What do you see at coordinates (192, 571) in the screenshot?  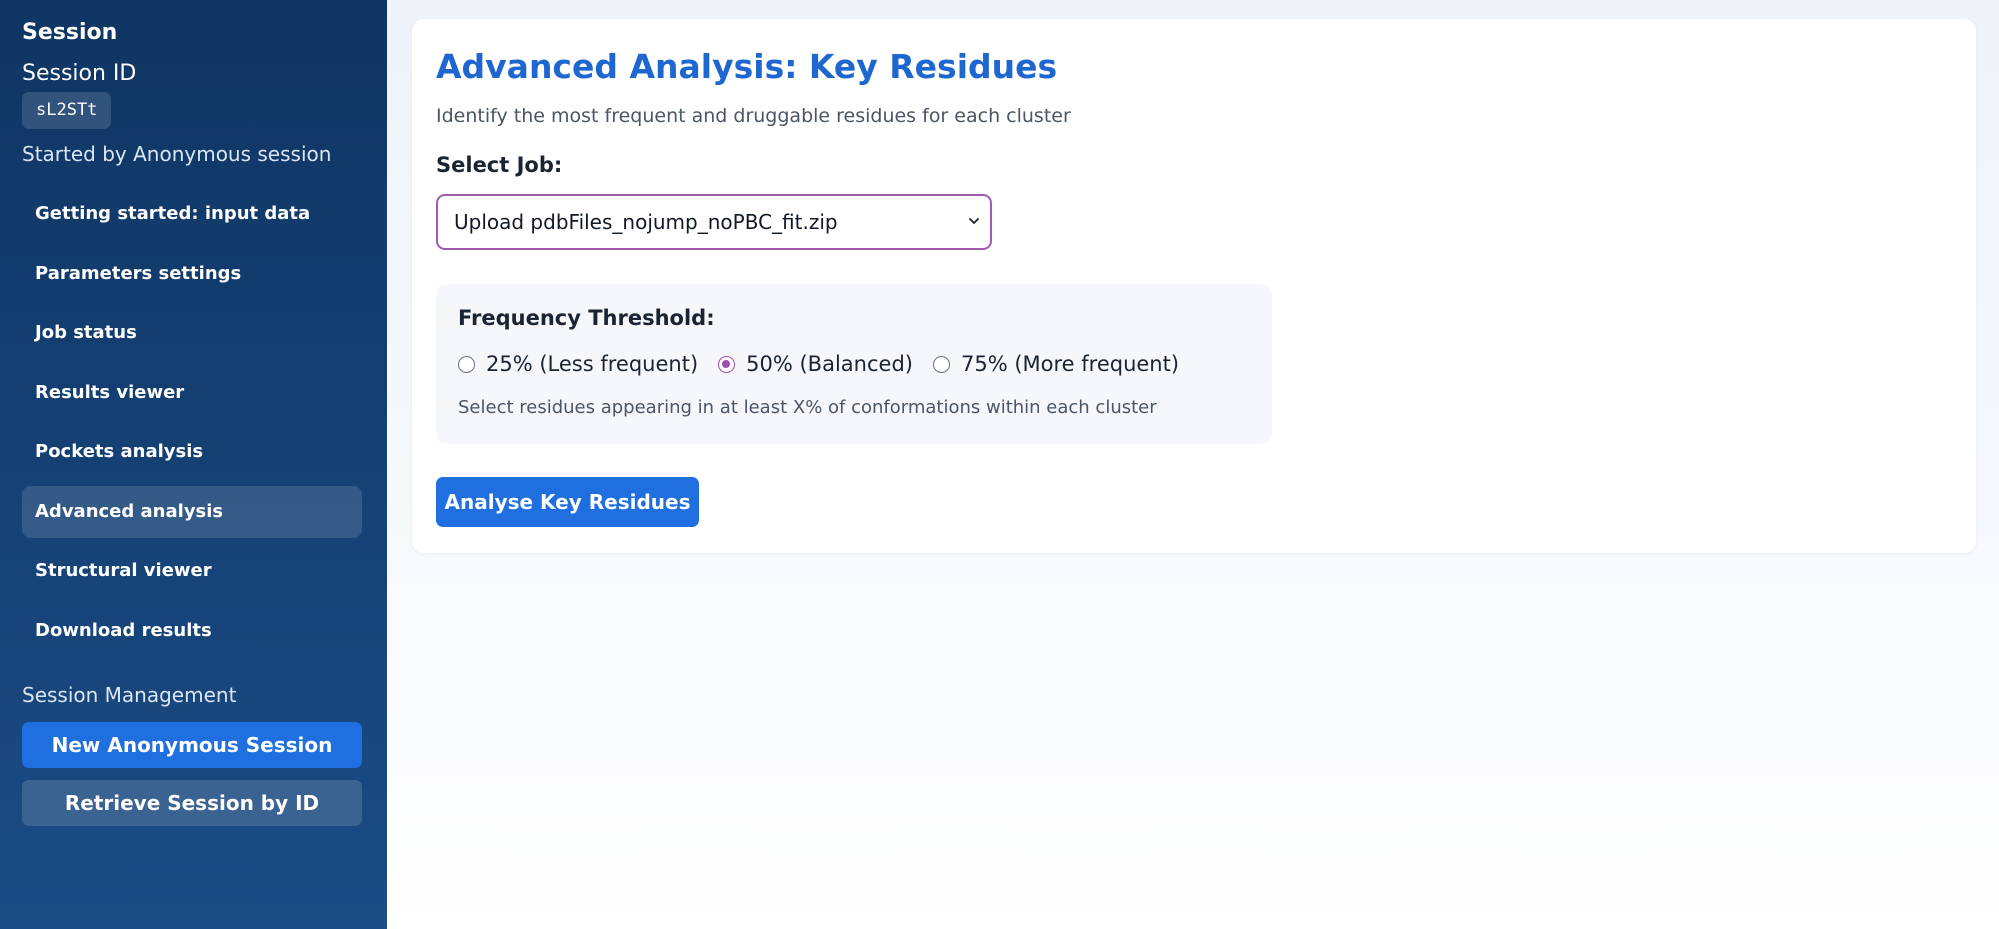 I see `sidebar-item-structural-viewer: Structural viewer` at bounding box center [192, 571].